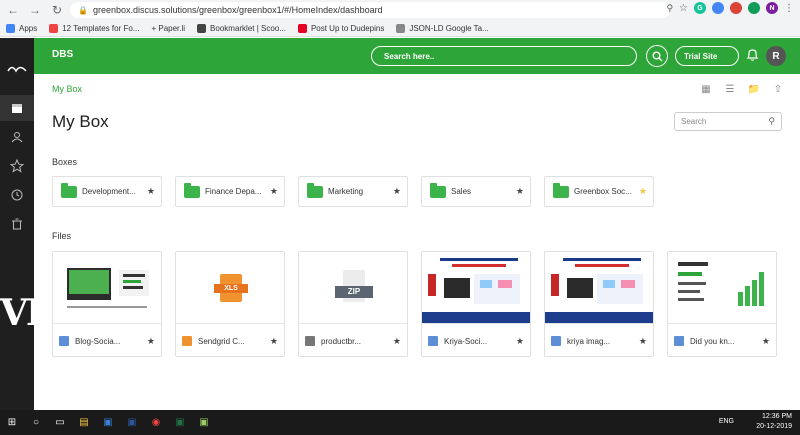 This screenshot has width=800, height=435. I want to click on rail-mybox, so click(17, 108).